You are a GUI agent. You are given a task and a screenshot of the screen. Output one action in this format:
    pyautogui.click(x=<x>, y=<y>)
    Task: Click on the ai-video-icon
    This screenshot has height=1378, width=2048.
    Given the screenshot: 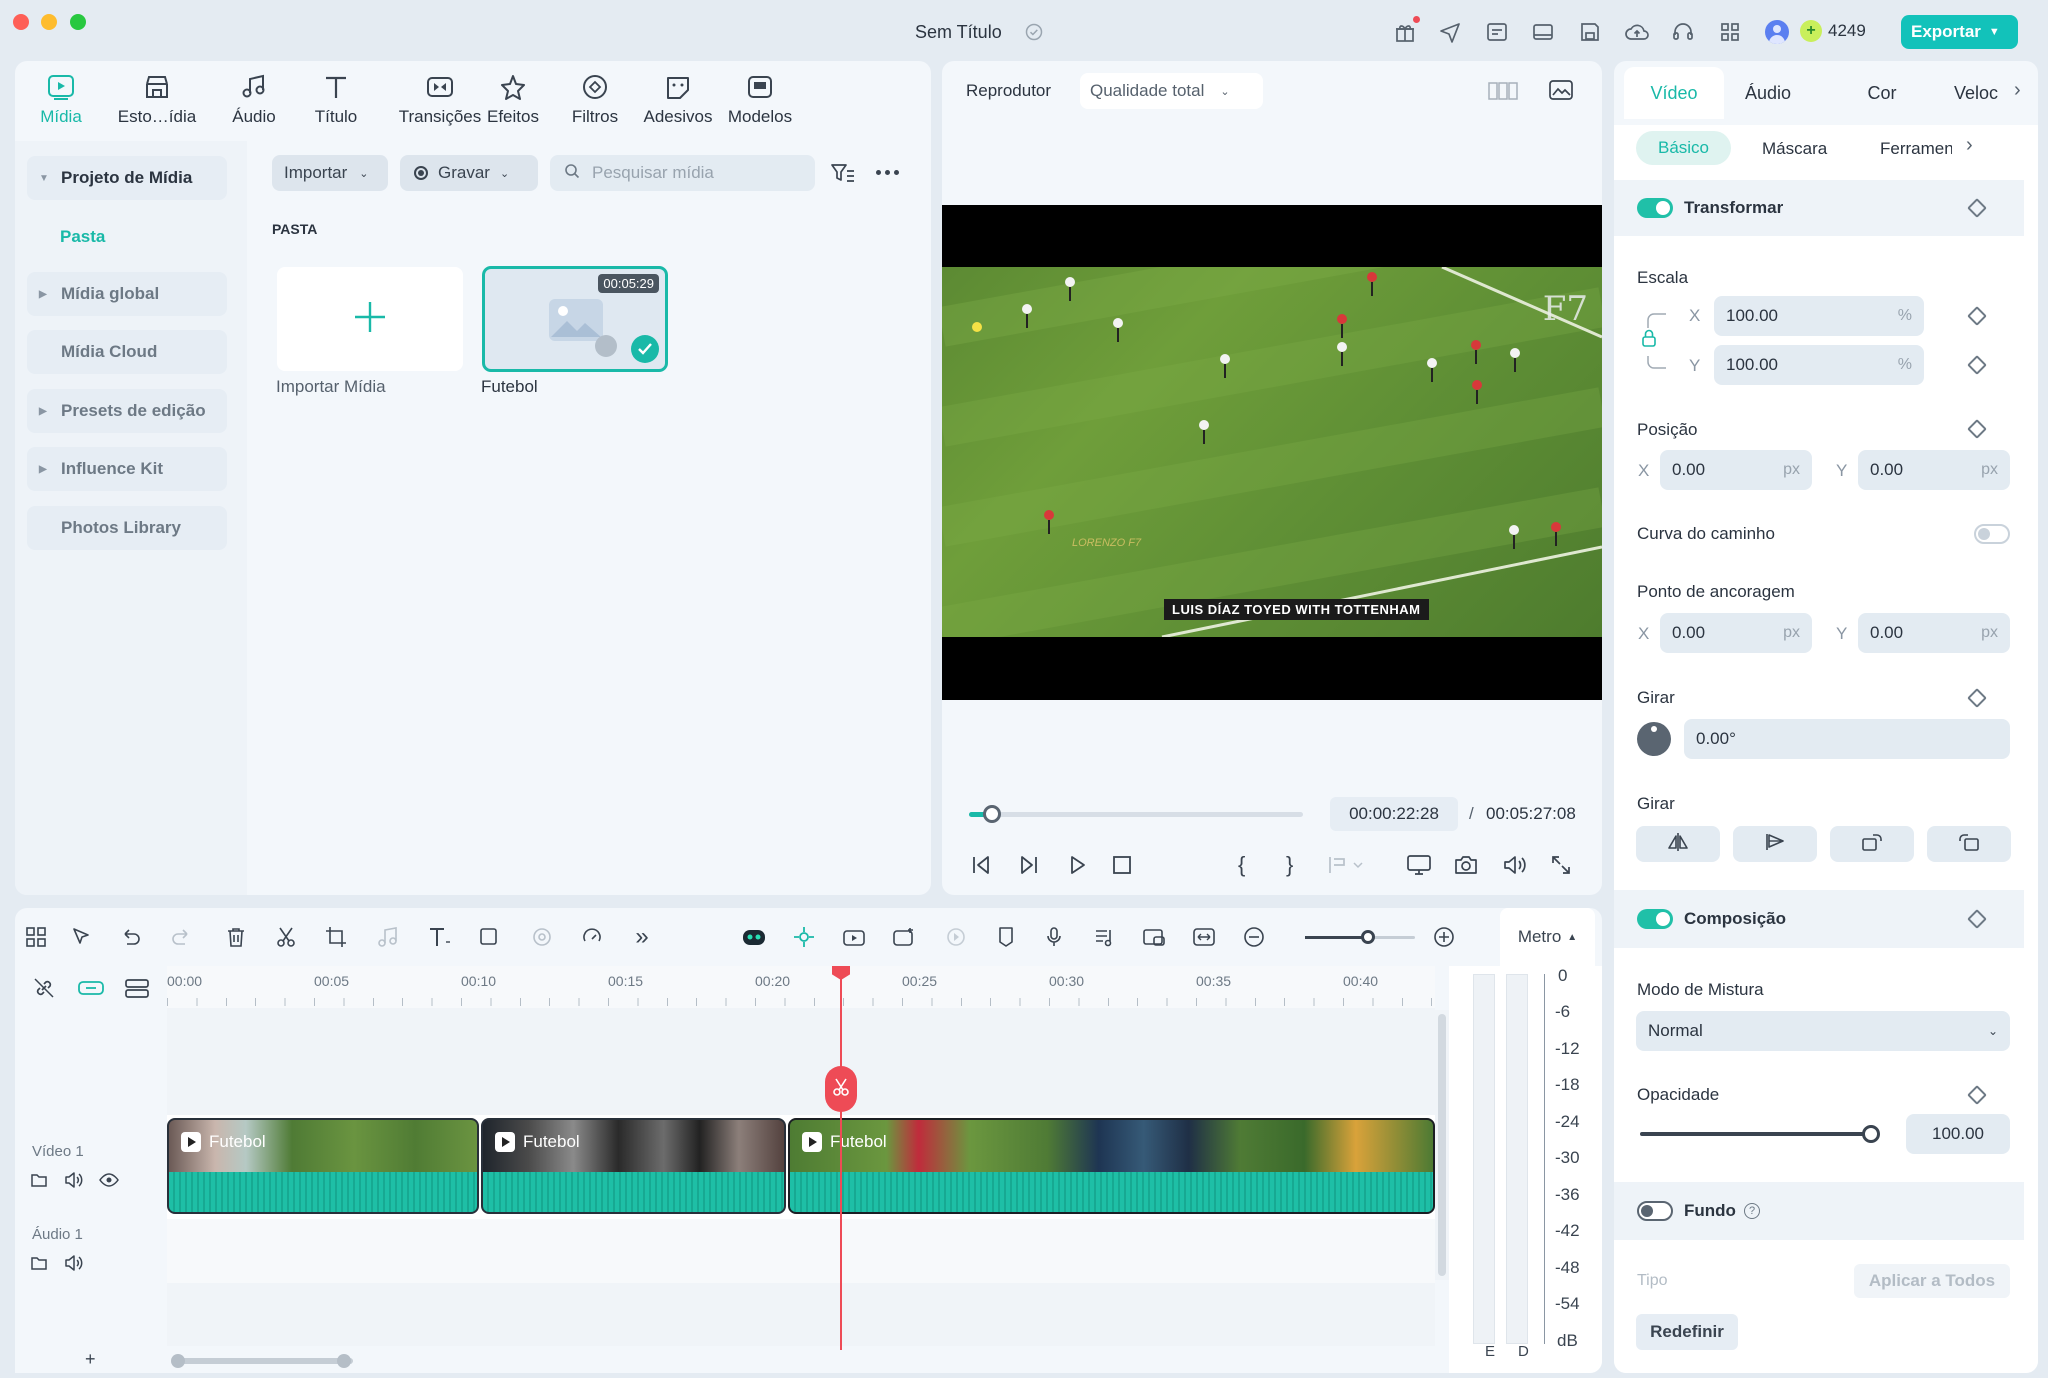 What is the action you would take?
    pyautogui.click(x=904, y=937)
    